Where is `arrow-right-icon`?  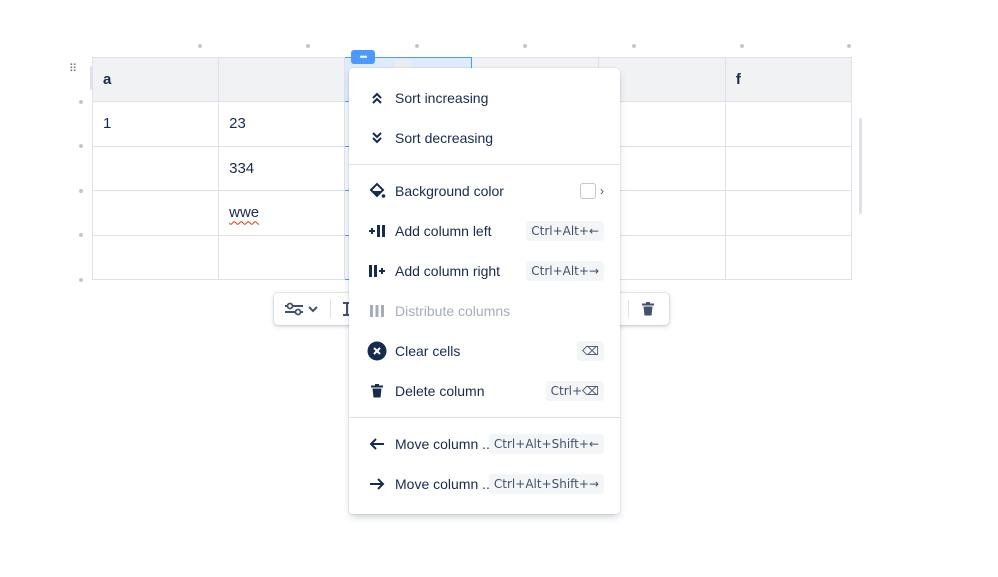
arrow-right-icon is located at coordinates (377, 484).